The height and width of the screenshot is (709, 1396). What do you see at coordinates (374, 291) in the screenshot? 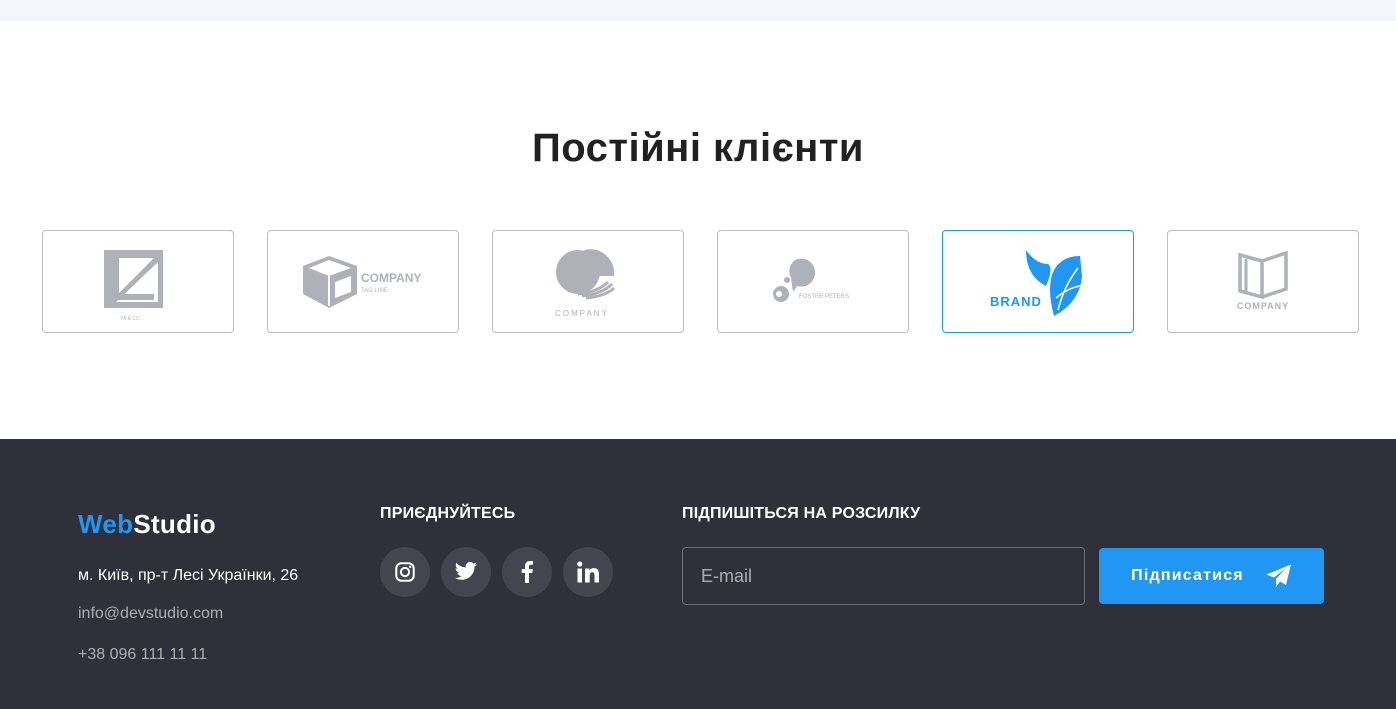
I see `svg-text: TAG LINE` at bounding box center [374, 291].